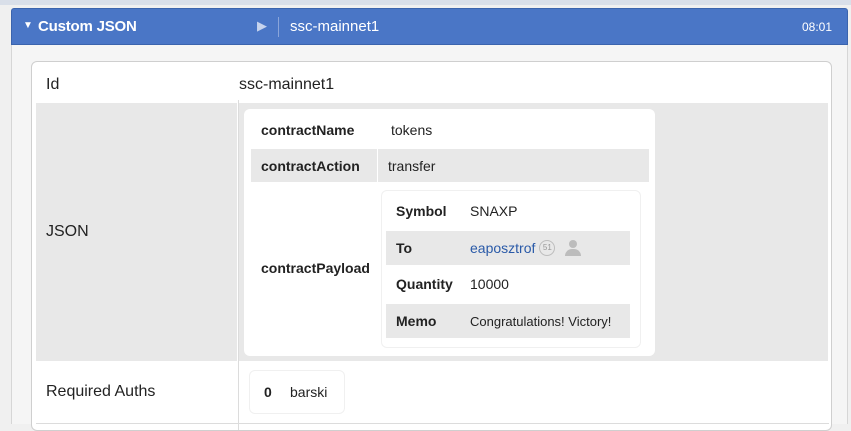 The height and width of the screenshot is (431, 851). Describe the element at coordinates (547, 248) in the screenshot. I see `reputation-badge: 51` at that location.